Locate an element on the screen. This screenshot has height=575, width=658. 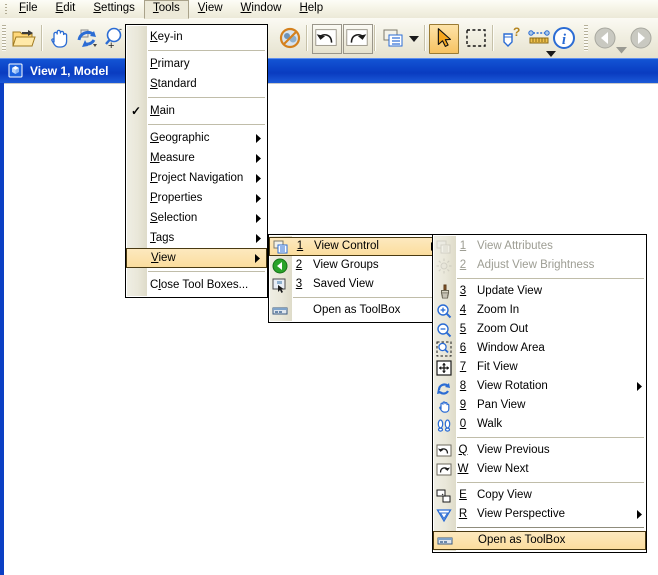
vc-view-rotation: 8 View Rotation is located at coordinates (539, 386).